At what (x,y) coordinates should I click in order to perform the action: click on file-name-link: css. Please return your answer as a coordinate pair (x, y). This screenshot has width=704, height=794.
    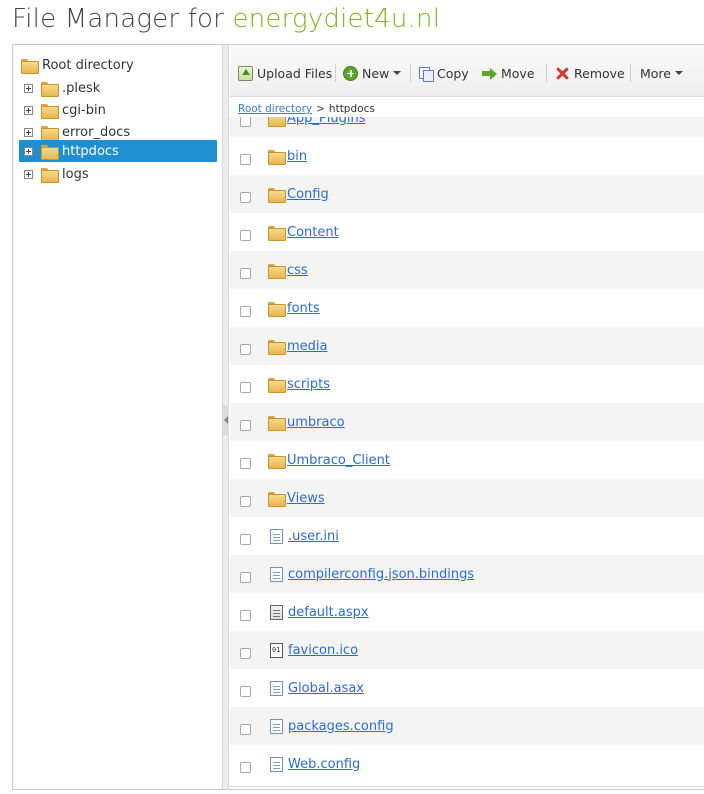
    Looking at the image, I should click on (297, 270).